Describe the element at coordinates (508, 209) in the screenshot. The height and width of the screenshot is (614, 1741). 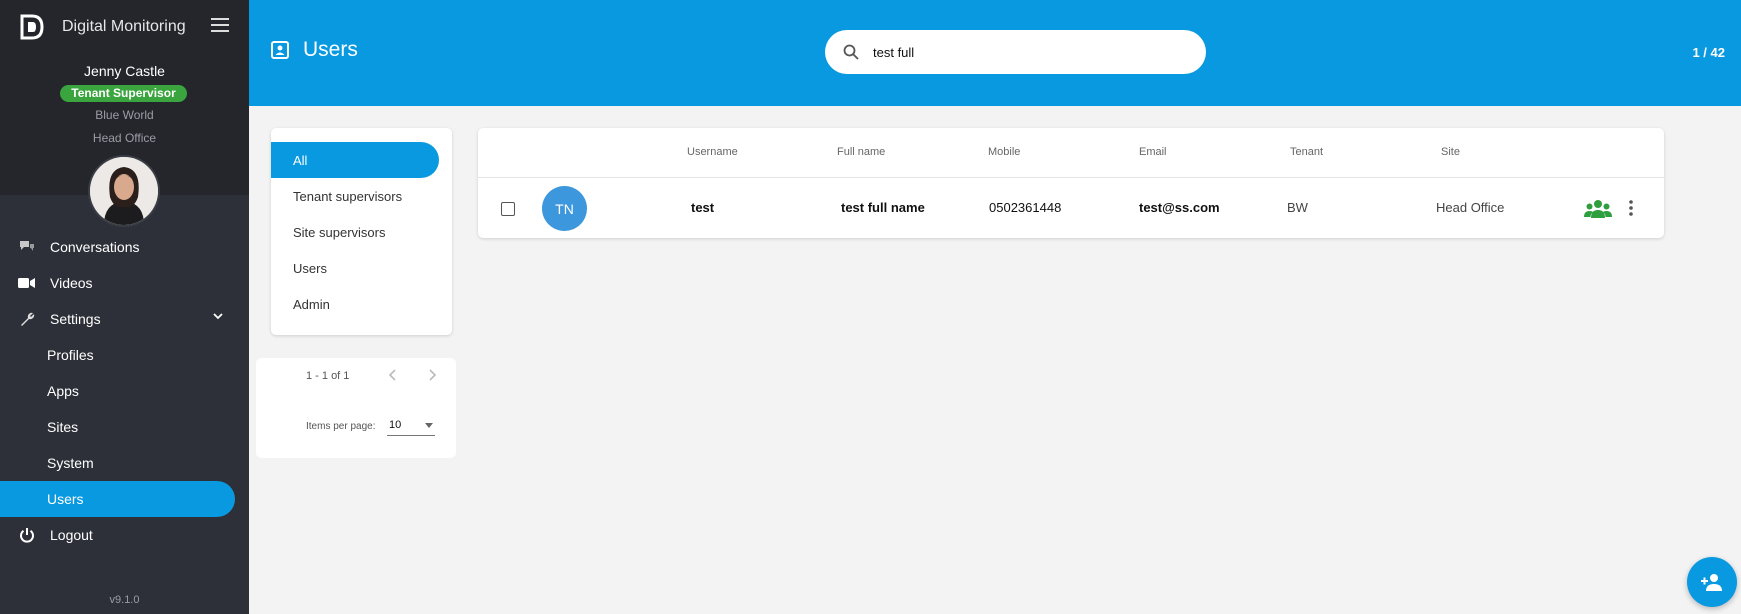
I see `row-select-checkbox` at that location.